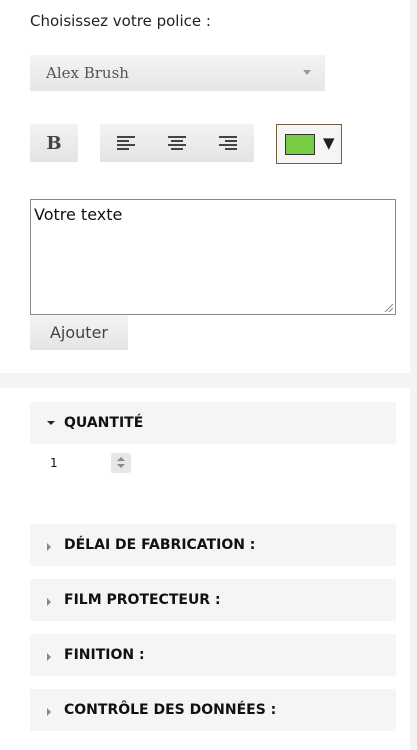  I want to click on accordion-film-header: FILM PROTECTEUR :, so click(213, 600).